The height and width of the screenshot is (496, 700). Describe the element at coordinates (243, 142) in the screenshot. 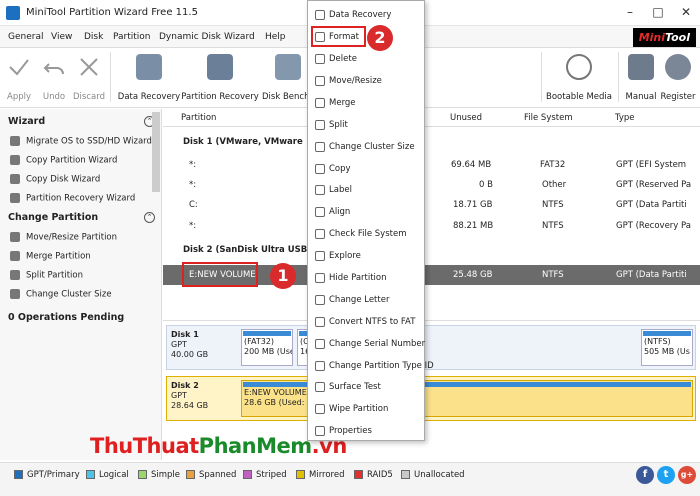

I see `disk1-label: Disk 1 (VMware, VMware` at that location.